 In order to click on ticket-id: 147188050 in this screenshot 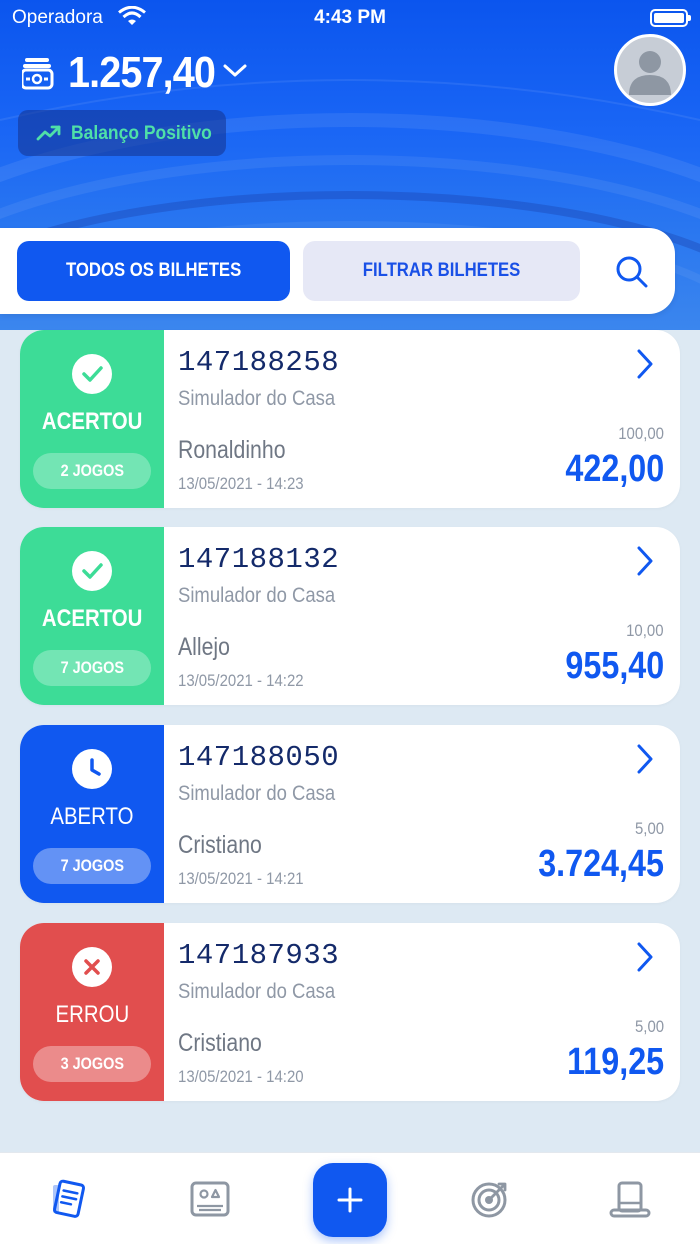, I will do `click(259, 757)`.